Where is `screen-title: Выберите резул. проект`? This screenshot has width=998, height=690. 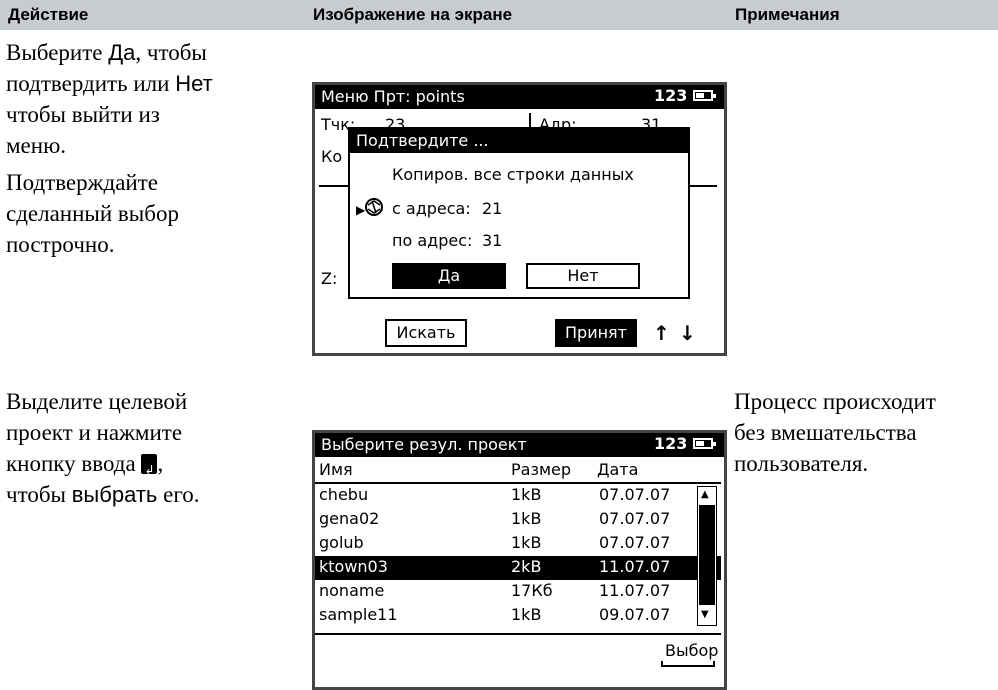 screen-title: Выберите резул. проект is located at coordinates (424, 444).